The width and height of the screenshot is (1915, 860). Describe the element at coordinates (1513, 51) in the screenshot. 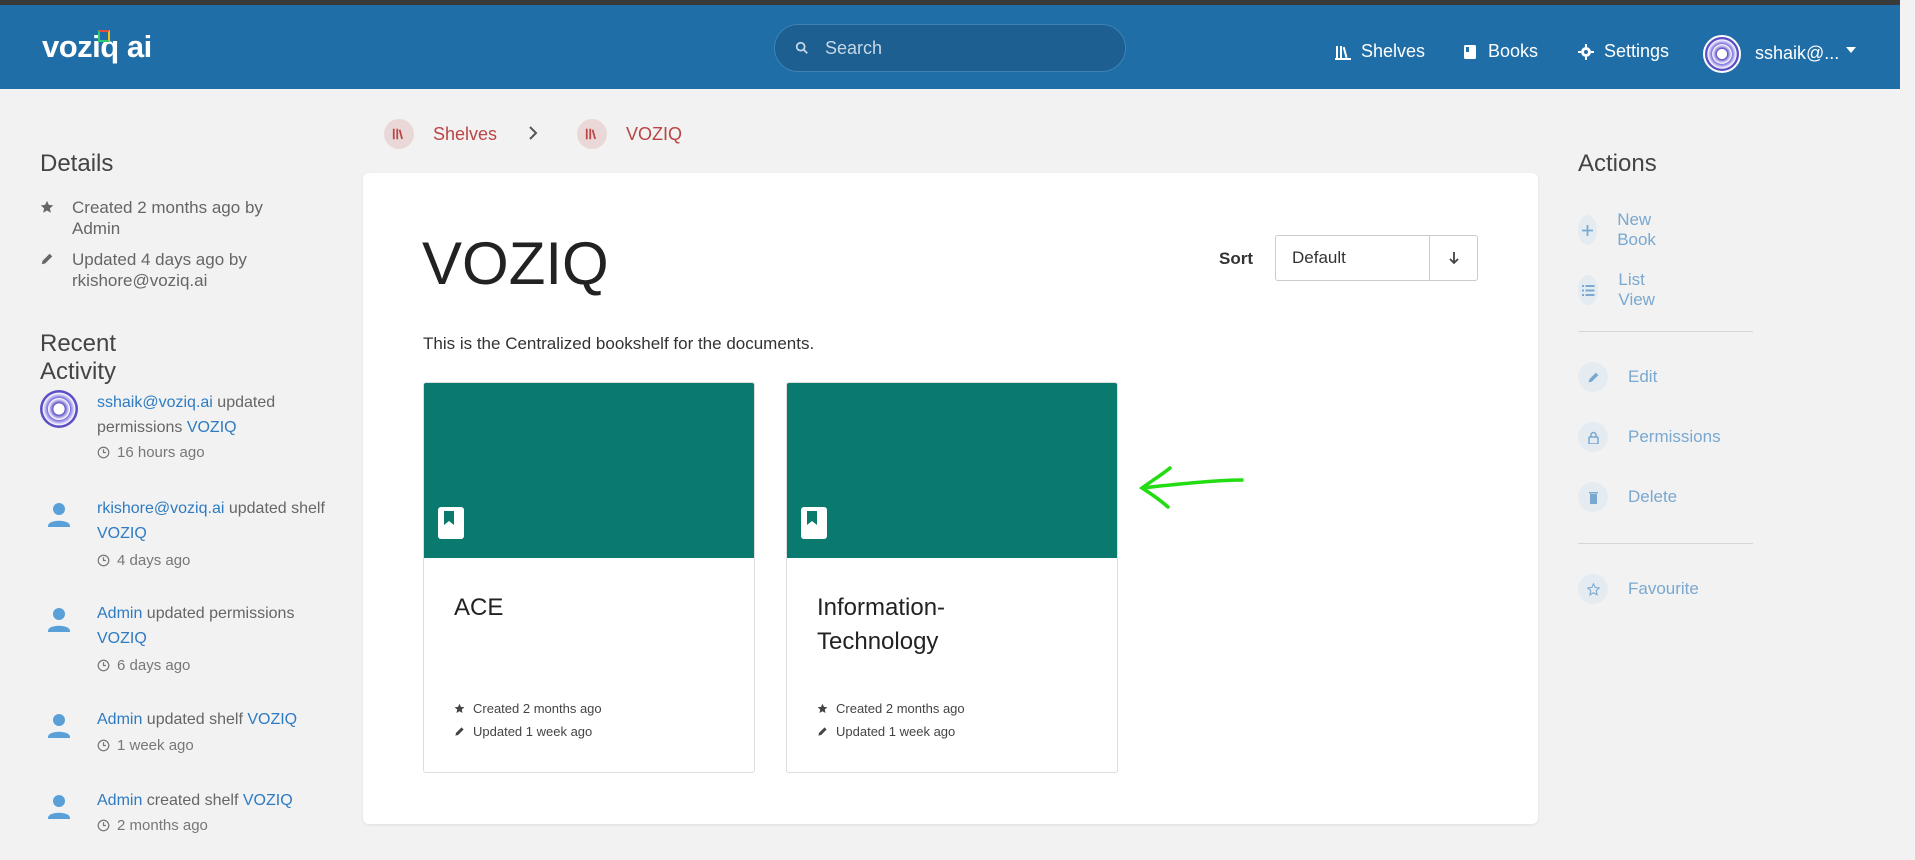

I see `nav-books-label: Books` at that location.